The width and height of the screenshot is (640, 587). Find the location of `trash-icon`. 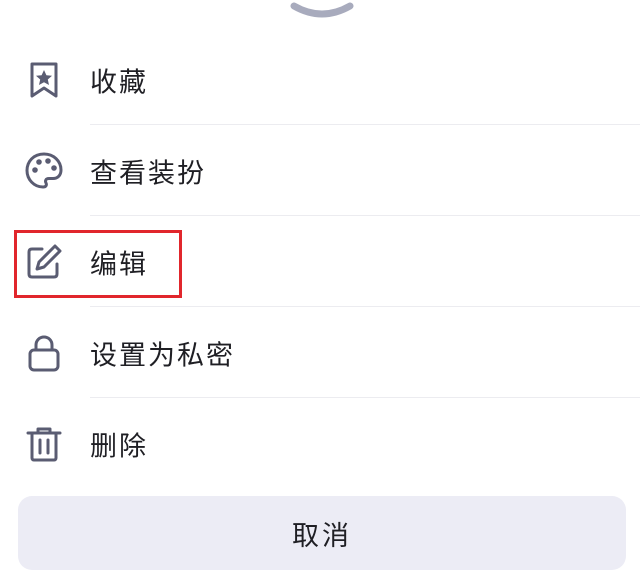

trash-icon is located at coordinates (44, 444).